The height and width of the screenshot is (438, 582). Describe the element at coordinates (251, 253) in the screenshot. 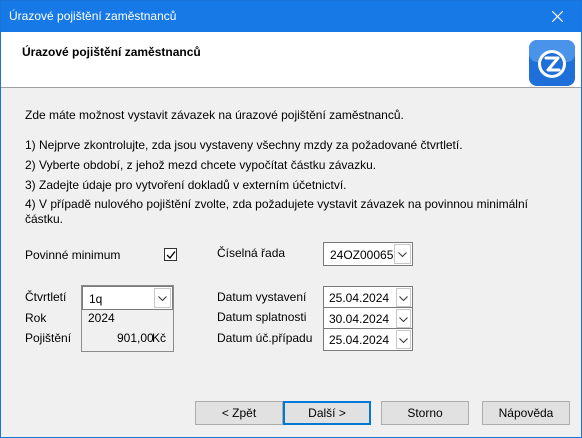

I see `ciselna-rada-label: Číselná řada` at that location.